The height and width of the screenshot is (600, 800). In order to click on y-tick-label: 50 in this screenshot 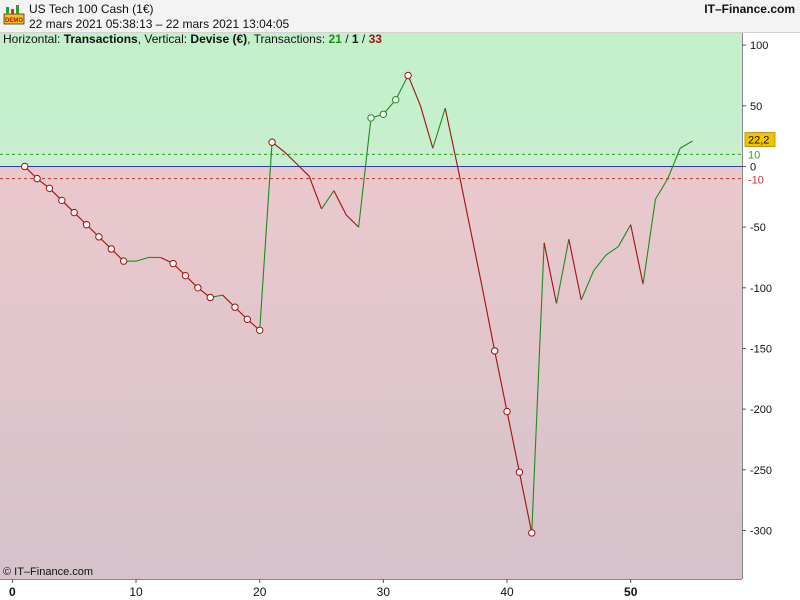, I will do `click(756, 107)`.